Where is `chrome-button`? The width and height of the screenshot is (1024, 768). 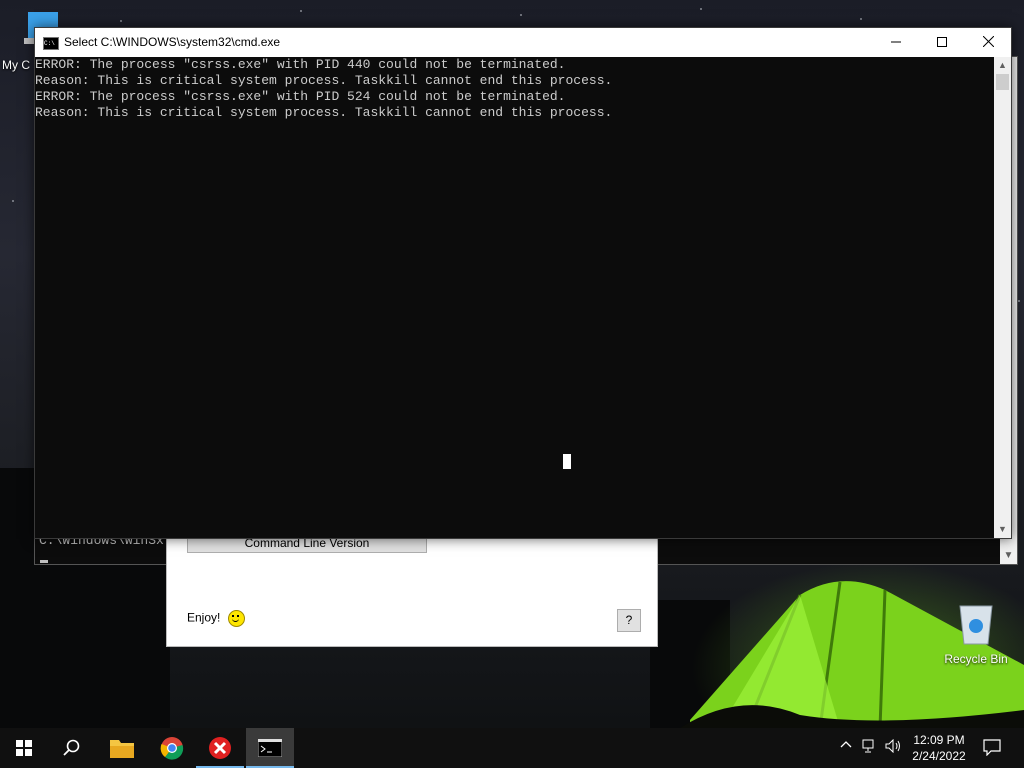 chrome-button is located at coordinates (172, 748).